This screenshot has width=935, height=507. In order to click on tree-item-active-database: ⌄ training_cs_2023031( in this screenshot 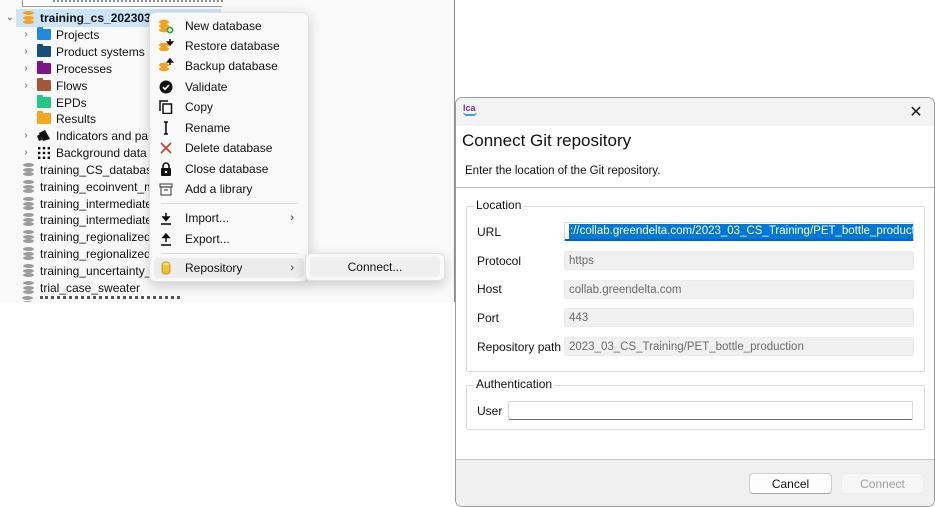, I will do `click(83, 17)`.